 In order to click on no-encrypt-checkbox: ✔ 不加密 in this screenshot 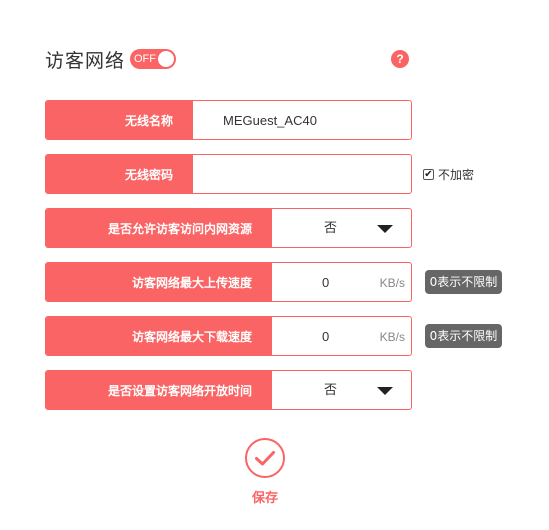, I will do `click(448, 174)`.